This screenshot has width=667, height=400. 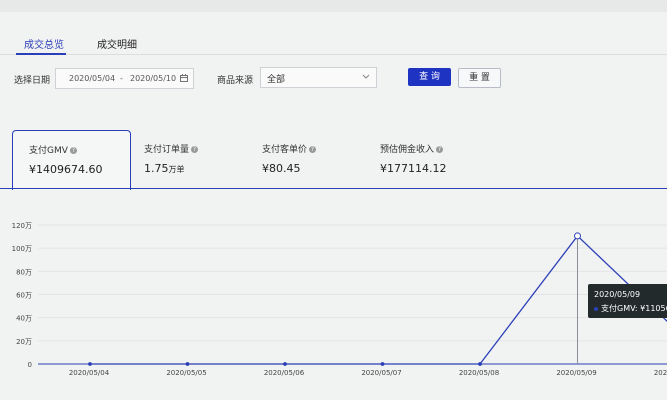 I want to click on x-tick-label: 2020/05/04, so click(x=89, y=373).